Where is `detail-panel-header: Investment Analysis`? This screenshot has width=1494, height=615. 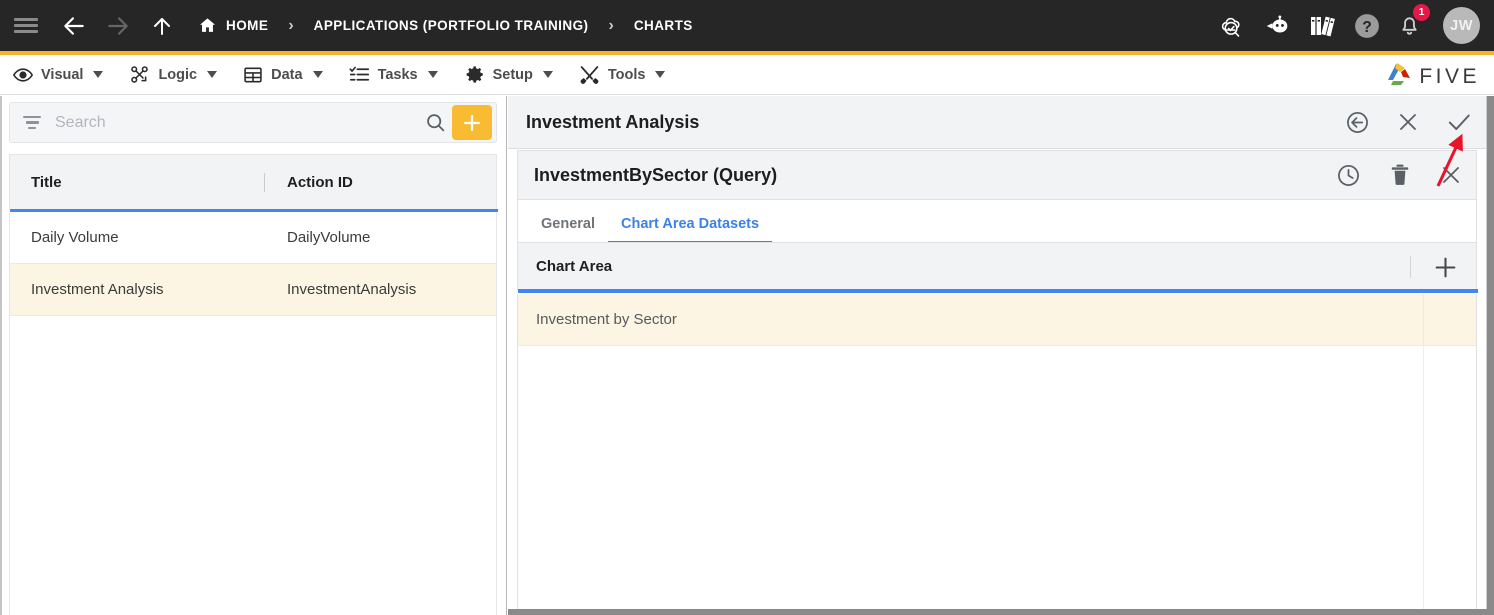 detail-panel-header: Investment Analysis is located at coordinates (997, 122).